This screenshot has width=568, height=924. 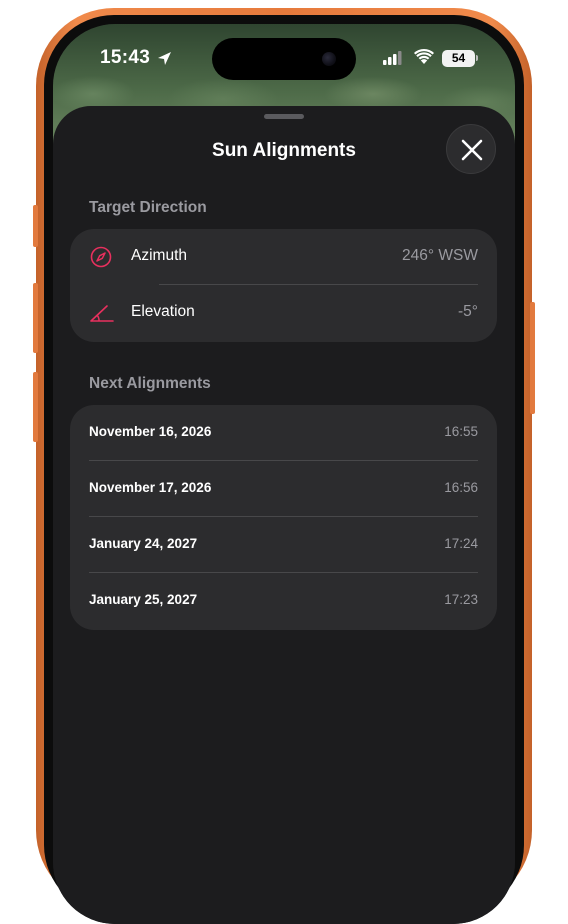 What do you see at coordinates (35, 318) in the screenshot?
I see `volume-up-button` at bounding box center [35, 318].